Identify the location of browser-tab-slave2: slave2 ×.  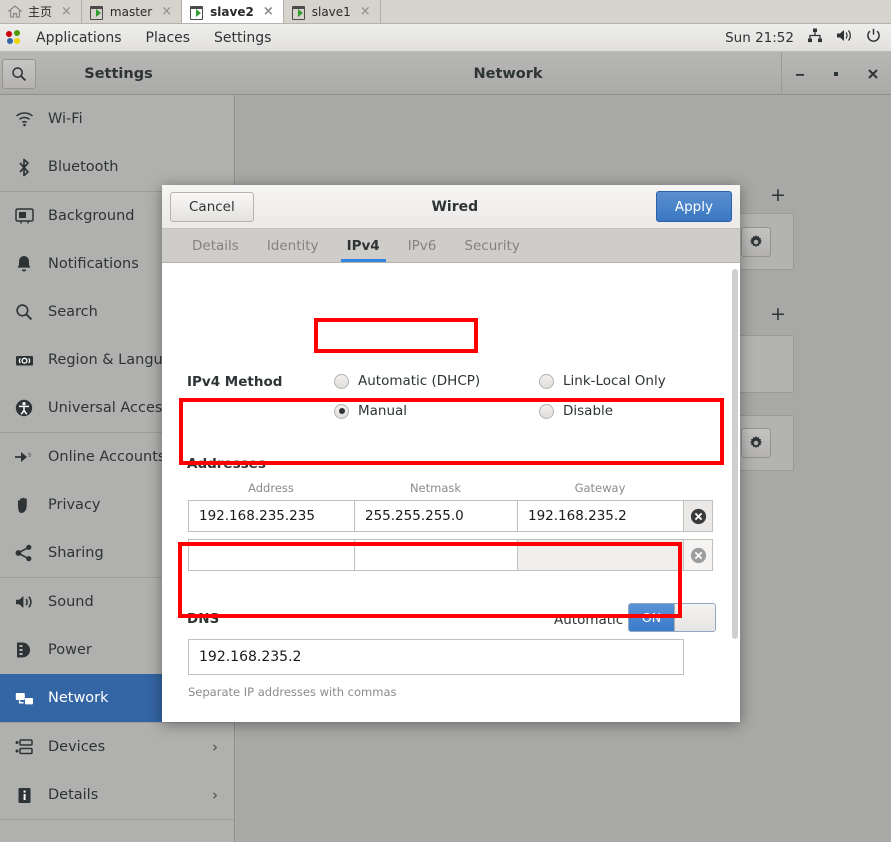
(233, 11).